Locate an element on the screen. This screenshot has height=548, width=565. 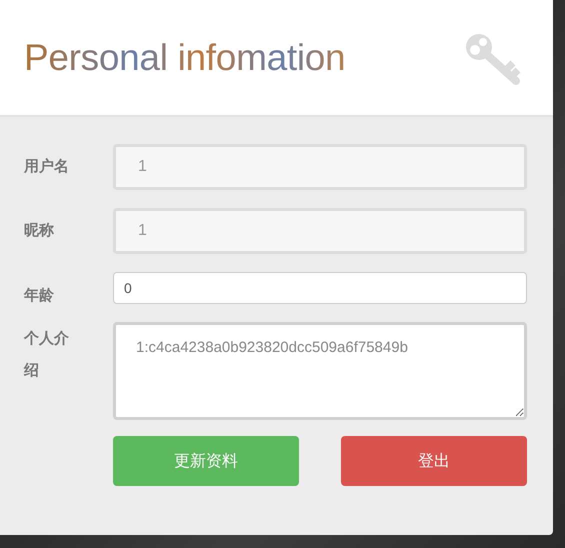
number-field: 0 is located at coordinates (320, 288).